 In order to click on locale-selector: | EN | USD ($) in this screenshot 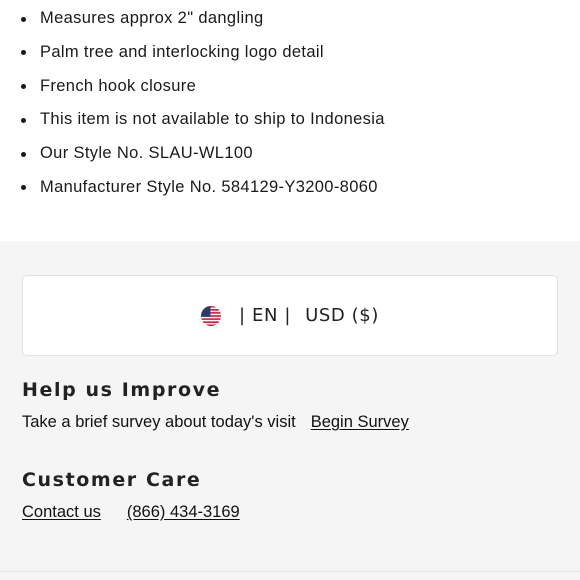, I will do `click(290, 315)`.